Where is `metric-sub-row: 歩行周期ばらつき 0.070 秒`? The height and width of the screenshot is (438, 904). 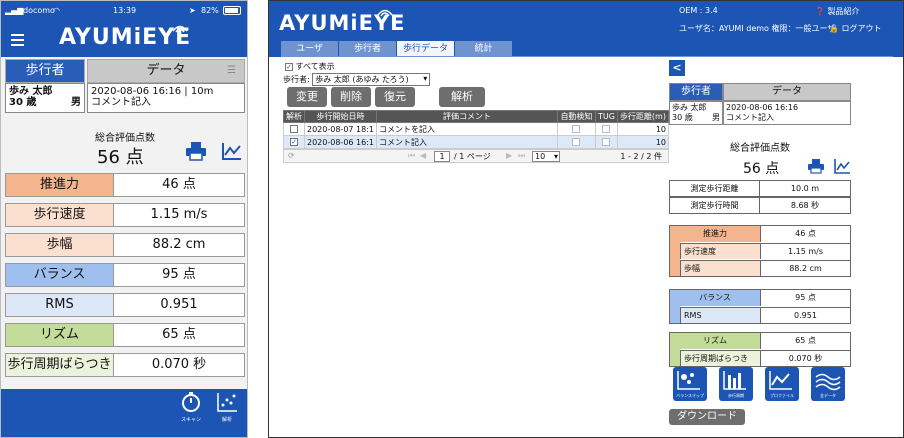
metric-sub-row: 歩行周期ばらつき 0.070 秒 is located at coordinates (760, 358).